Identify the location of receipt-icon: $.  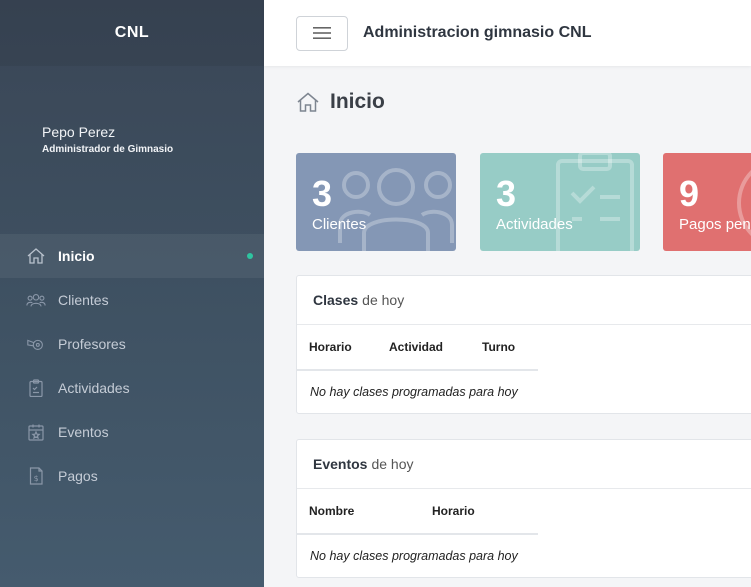
(36, 476).